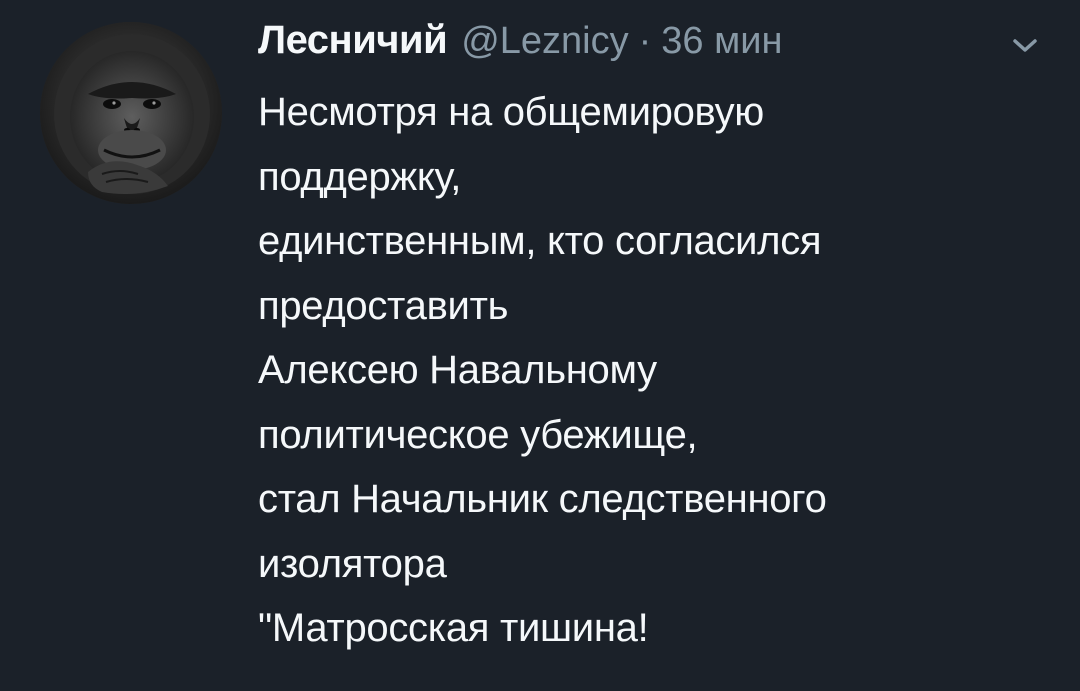  What do you see at coordinates (721, 41) in the screenshot?
I see `timestamp: 36 мин` at bounding box center [721, 41].